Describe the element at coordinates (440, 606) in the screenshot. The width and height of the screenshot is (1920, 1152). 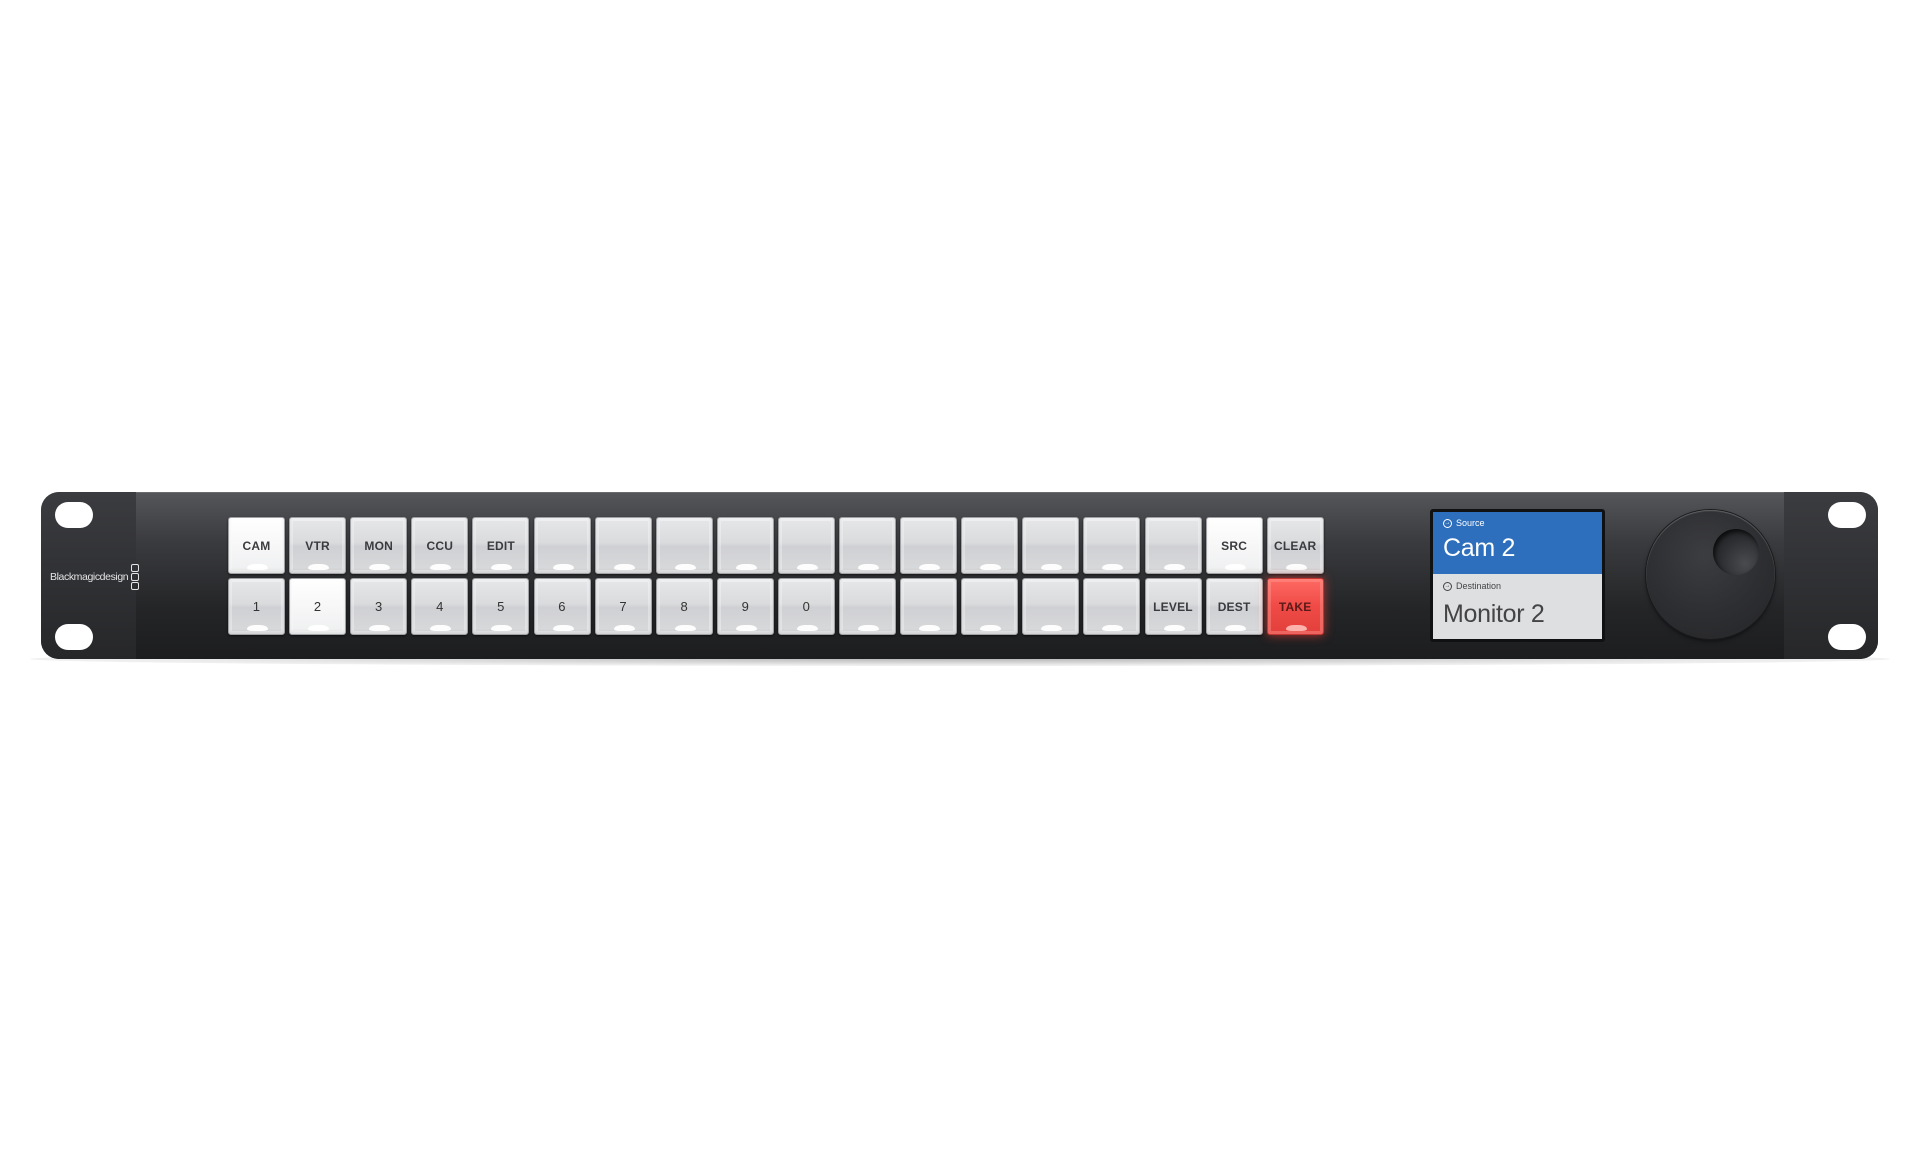
I see `key-4: 4` at that location.